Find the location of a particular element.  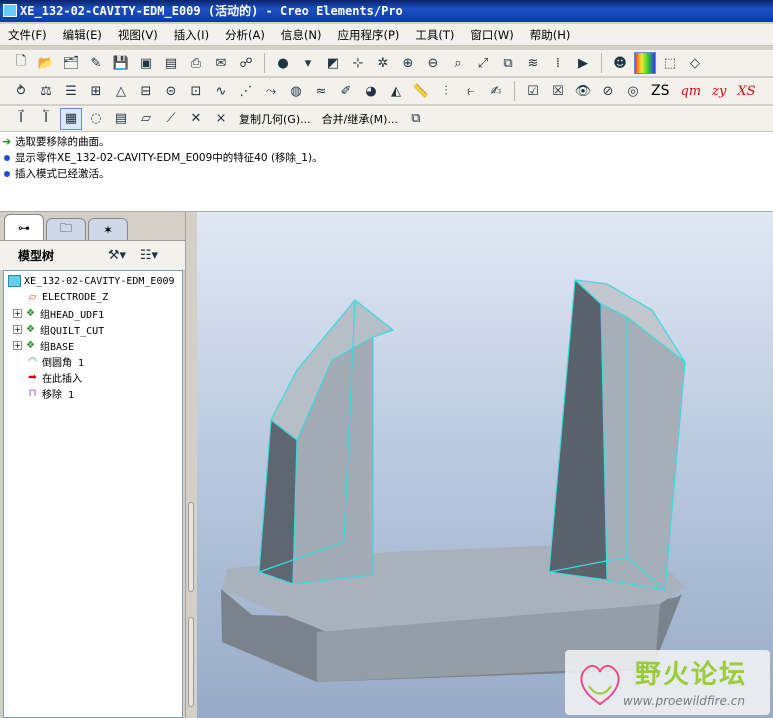

tree-node-group-head-udf1: + ❖ 组HEAD_UDF1 is located at coordinates (93, 313).